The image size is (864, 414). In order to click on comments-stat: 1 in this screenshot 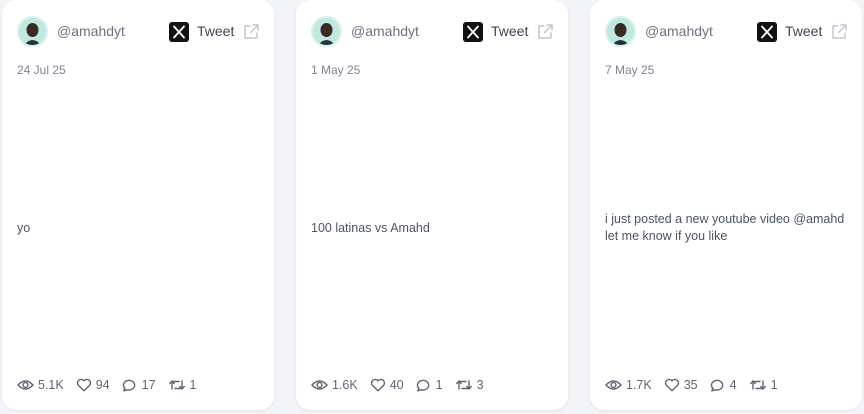, I will do `click(429, 385)`.